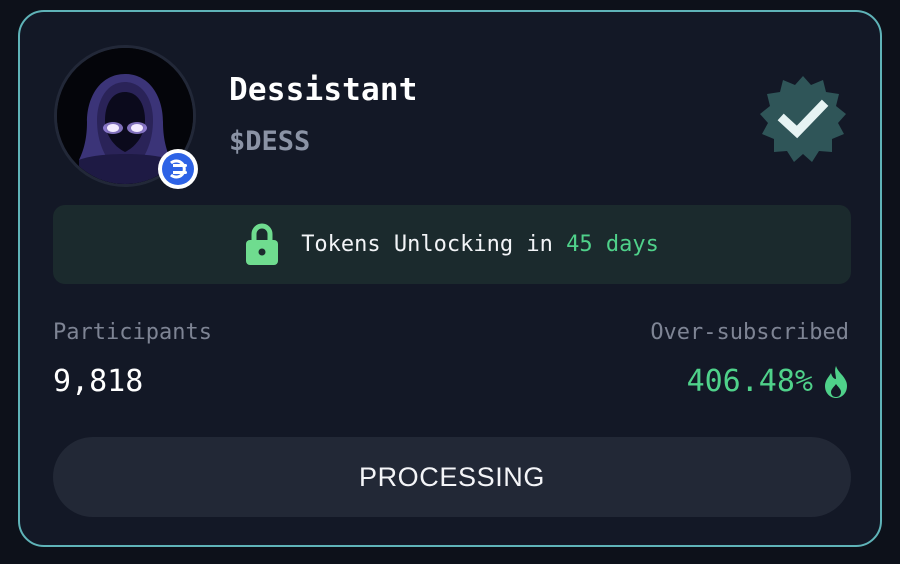 This screenshot has width=900, height=564. Describe the element at coordinates (749, 332) in the screenshot. I see `oversubscribed-label: Over-subscribed` at that location.